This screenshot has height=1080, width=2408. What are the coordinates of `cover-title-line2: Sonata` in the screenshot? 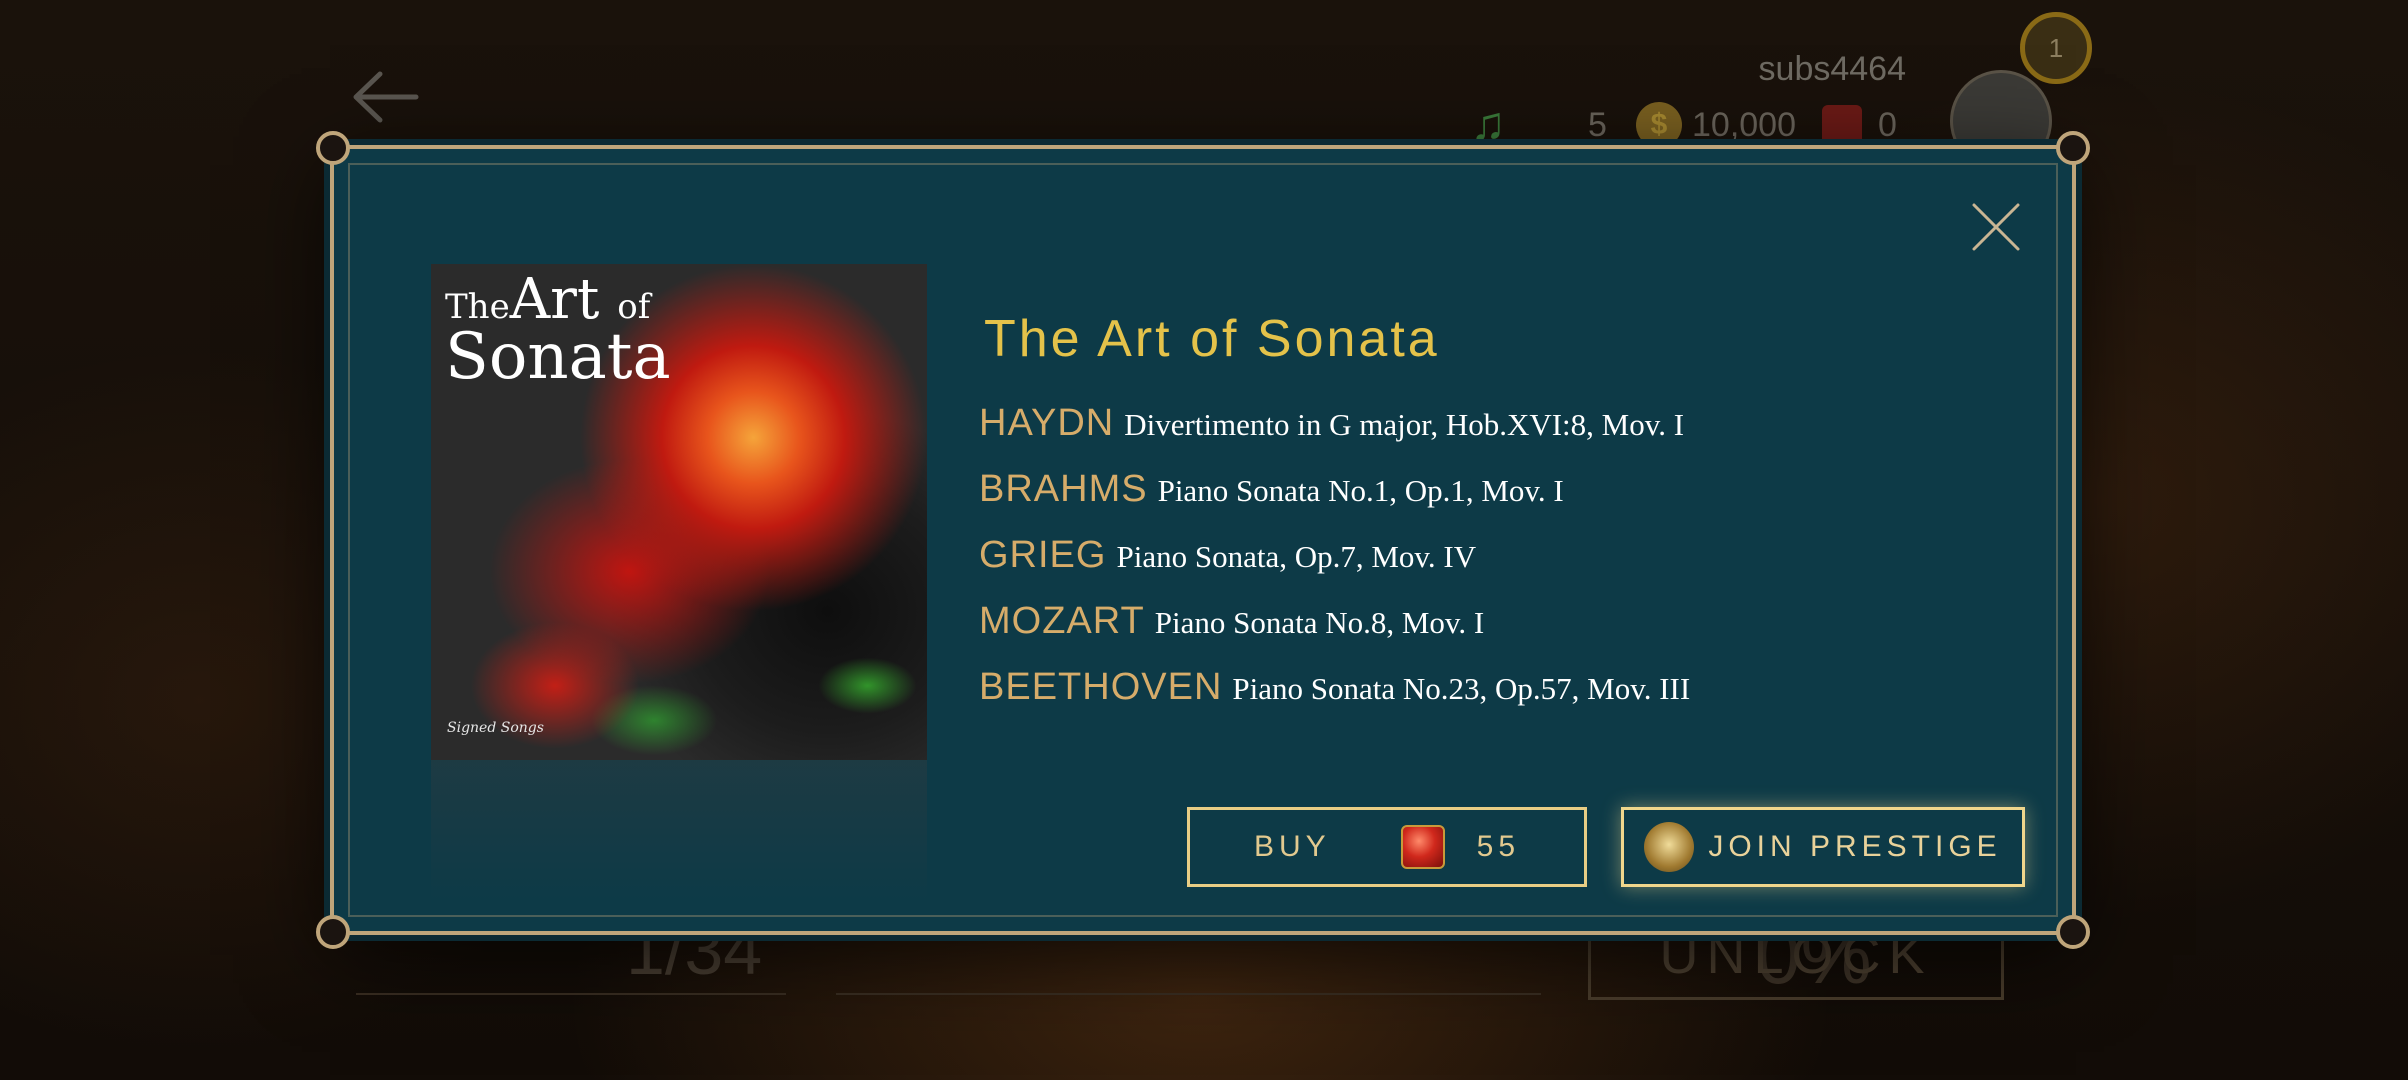 It's located at (558, 357).